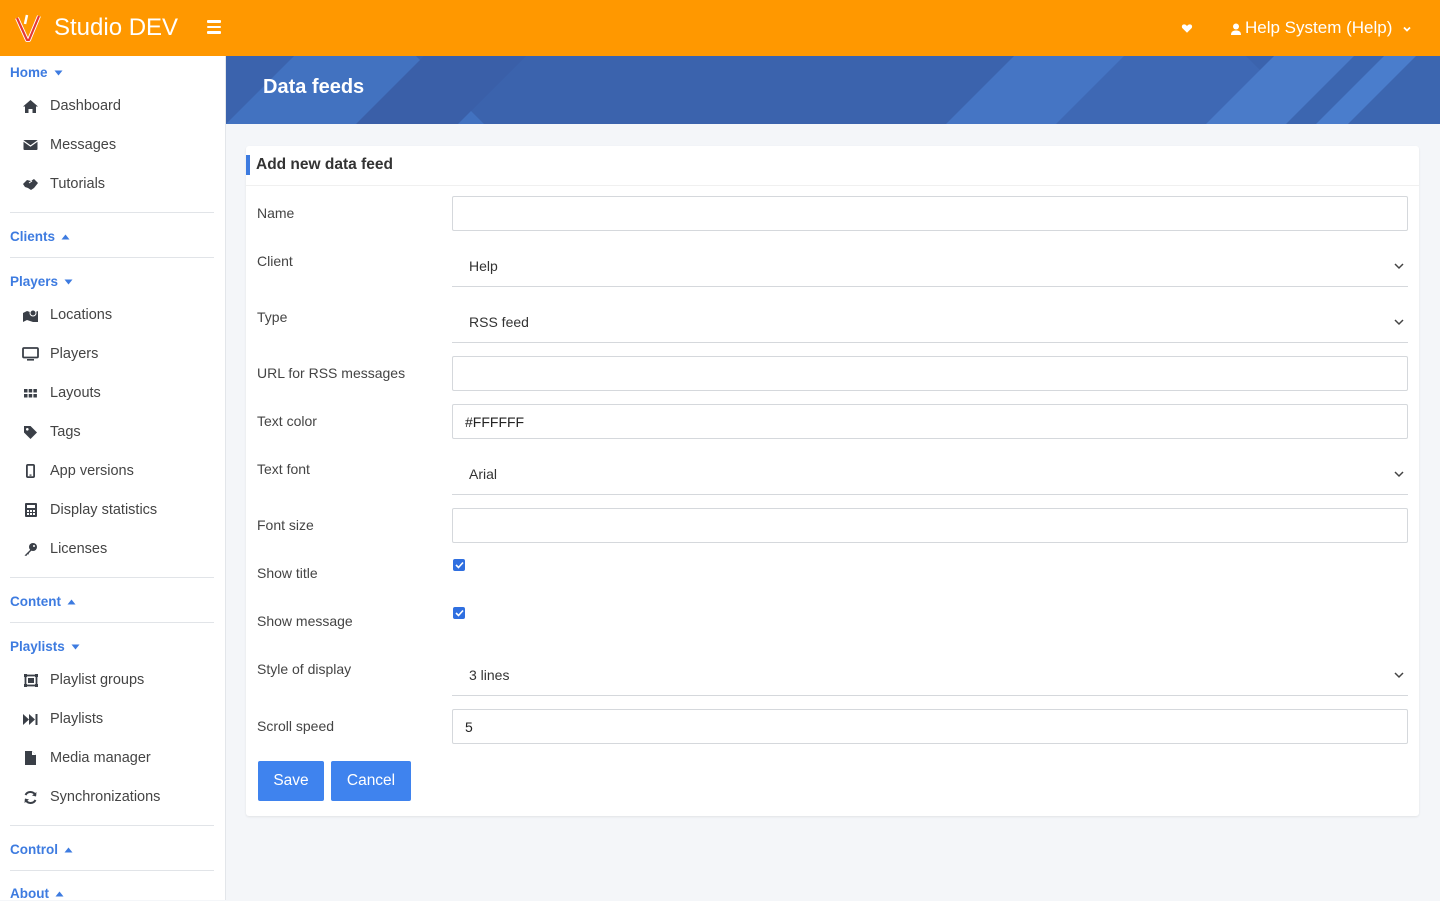 This screenshot has width=1440, height=901. What do you see at coordinates (248, 165) in the screenshot?
I see `card-accent-bar` at bounding box center [248, 165].